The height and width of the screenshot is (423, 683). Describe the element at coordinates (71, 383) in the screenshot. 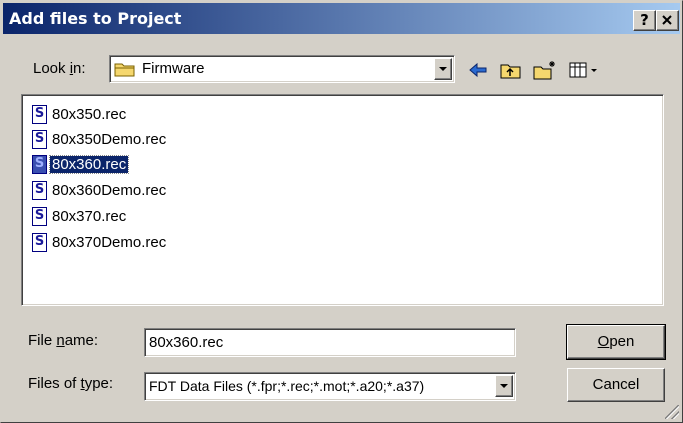

I see `filetype-label: Files of type:` at that location.